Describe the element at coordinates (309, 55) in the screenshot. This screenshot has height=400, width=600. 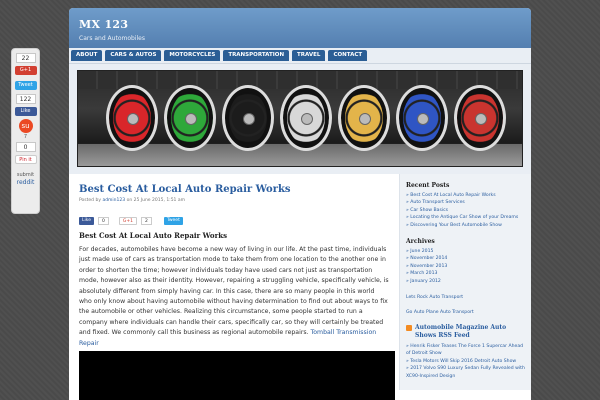
I see `nav-item-travel: TRAVEL` at that location.